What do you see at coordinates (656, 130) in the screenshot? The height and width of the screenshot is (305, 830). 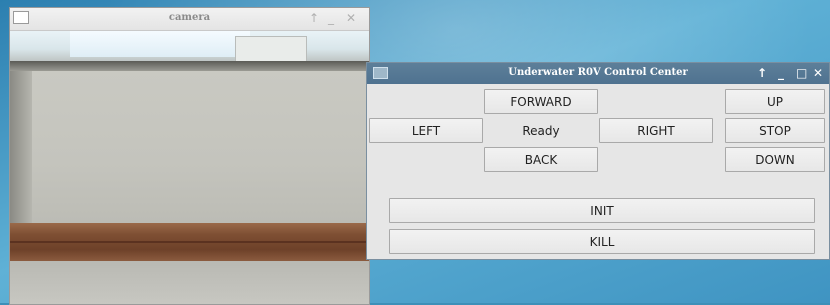 I see `right-button: RIGHT` at bounding box center [656, 130].